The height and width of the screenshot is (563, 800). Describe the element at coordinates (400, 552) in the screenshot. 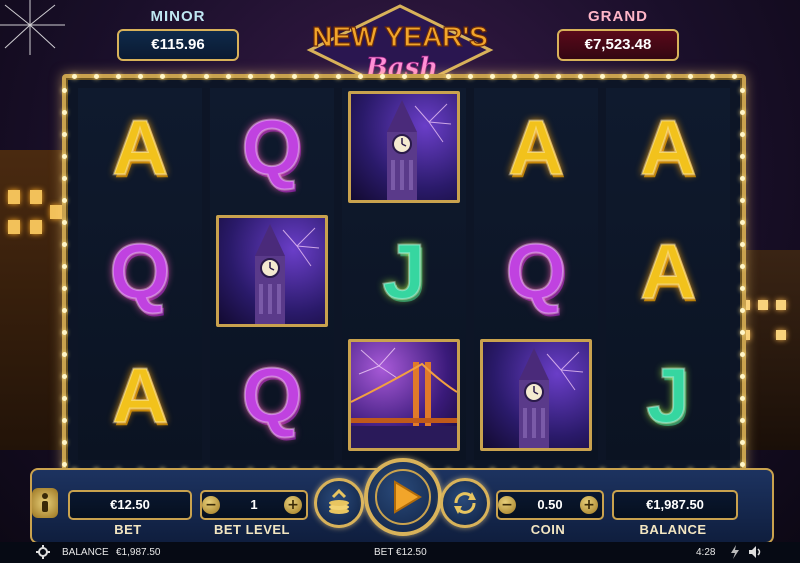

I see `status-bet-text: BET €12.50` at that location.